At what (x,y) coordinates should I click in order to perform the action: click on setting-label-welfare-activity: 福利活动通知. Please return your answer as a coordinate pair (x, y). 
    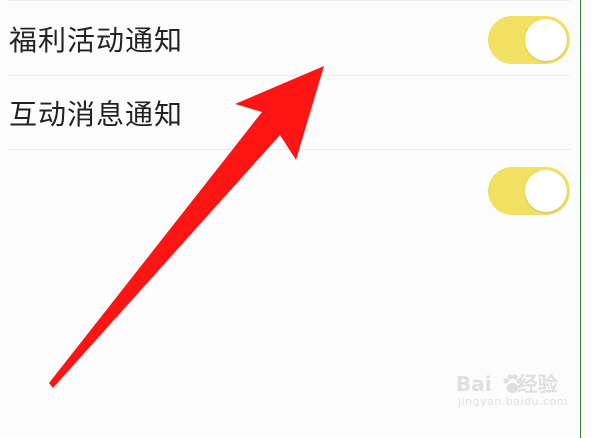
    Looking at the image, I should click on (96, 40).